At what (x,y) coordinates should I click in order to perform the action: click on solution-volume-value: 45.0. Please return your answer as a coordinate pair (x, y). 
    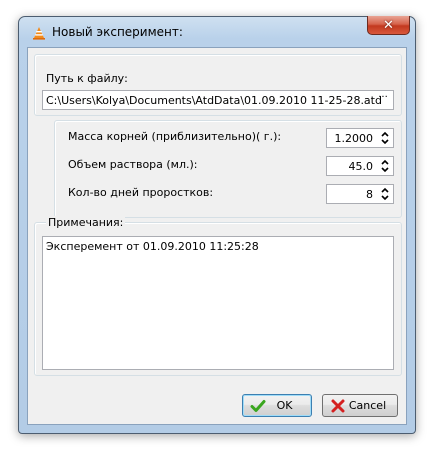
    Looking at the image, I should click on (361, 166).